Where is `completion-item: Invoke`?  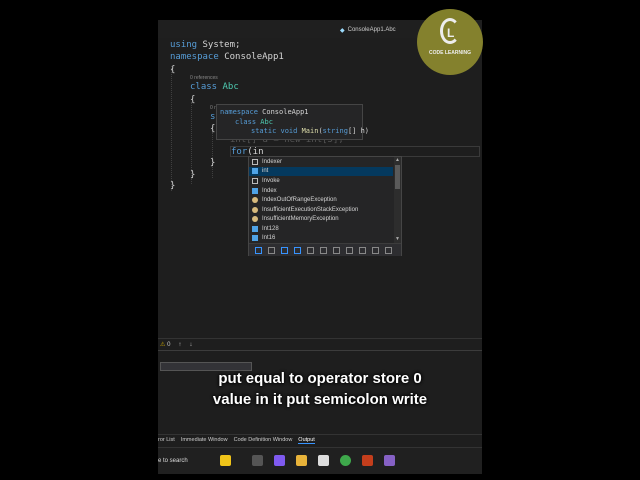
completion-item: Invoke is located at coordinates (321, 181).